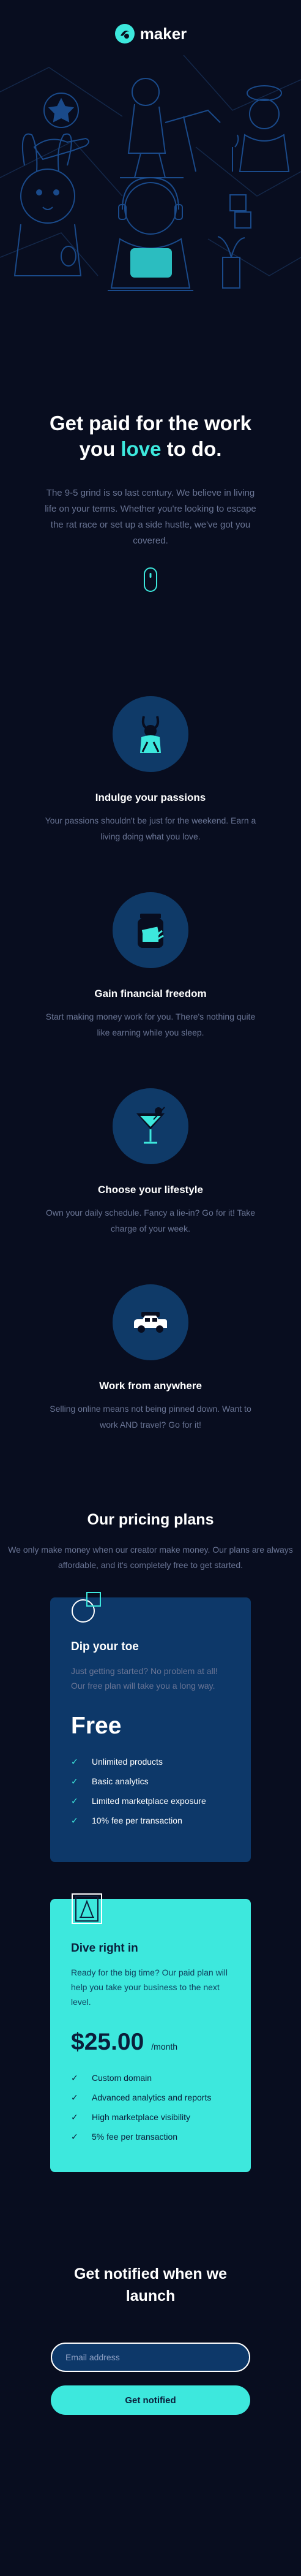 This screenshot has width=301, height=2576. I want to click on plan-feature-label: 10% fee per transaction, so click(137, 1820).